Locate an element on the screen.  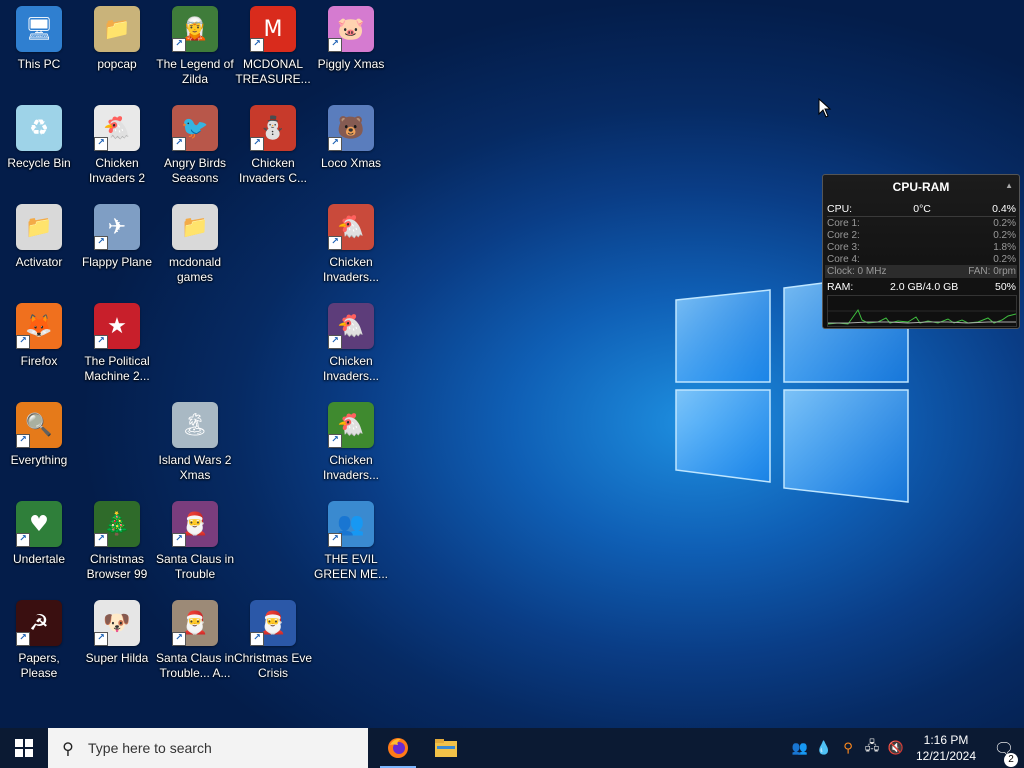
core-label: Core 2: is located at coordinates (843, 235).